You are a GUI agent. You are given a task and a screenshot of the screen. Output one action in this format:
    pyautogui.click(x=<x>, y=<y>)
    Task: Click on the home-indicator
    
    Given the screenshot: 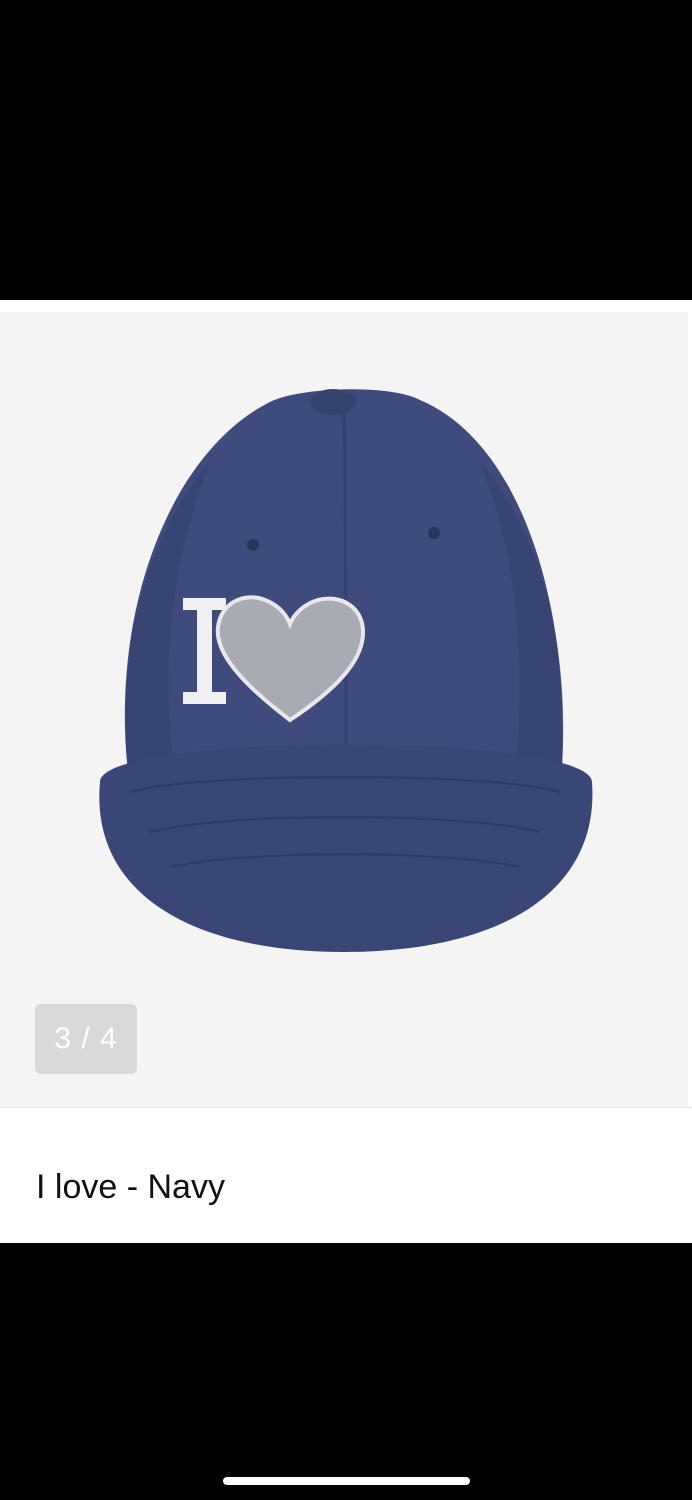 What is the action you would take?
    pyautogui.click(x=346, y=1481)
    